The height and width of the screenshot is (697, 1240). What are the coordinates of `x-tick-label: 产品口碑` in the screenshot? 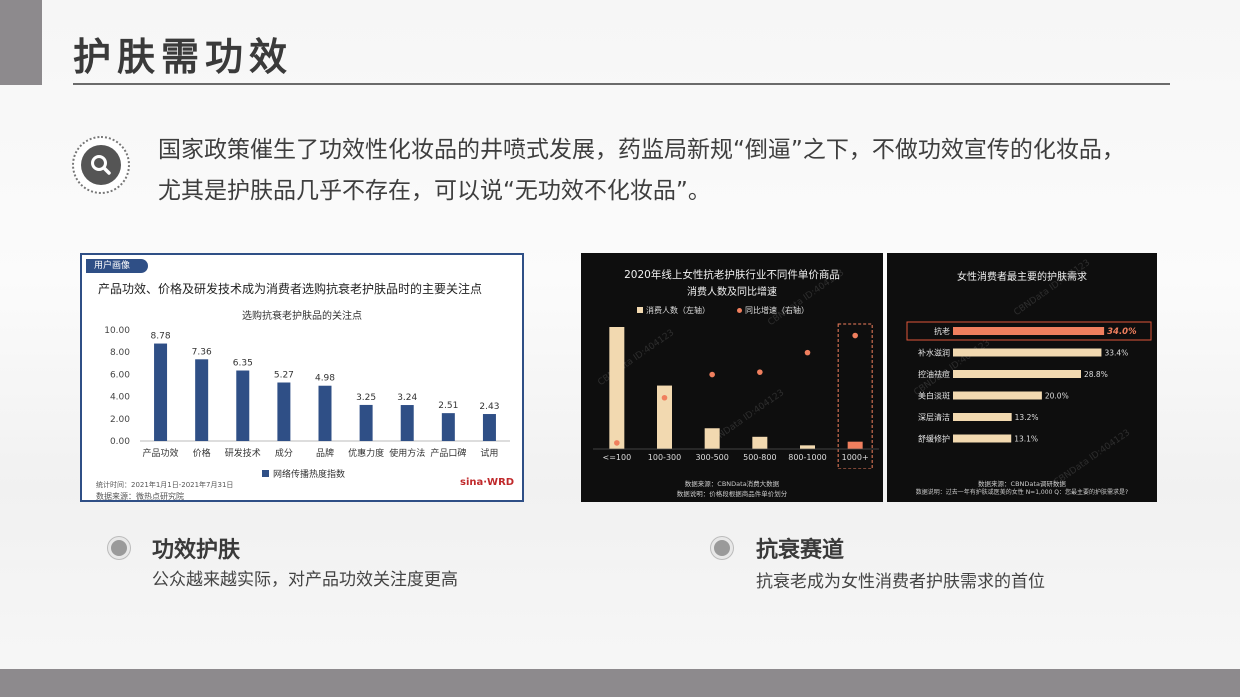 It's located at (448, 453).